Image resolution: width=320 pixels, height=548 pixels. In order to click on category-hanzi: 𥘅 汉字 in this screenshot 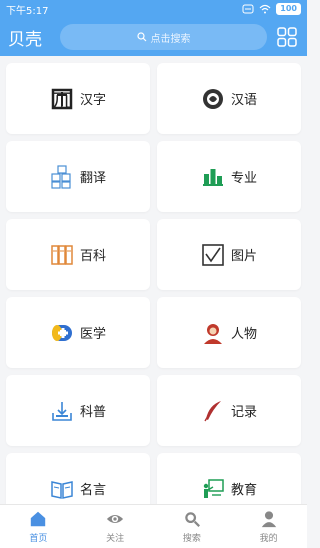, I will do `click(78, 98)`.